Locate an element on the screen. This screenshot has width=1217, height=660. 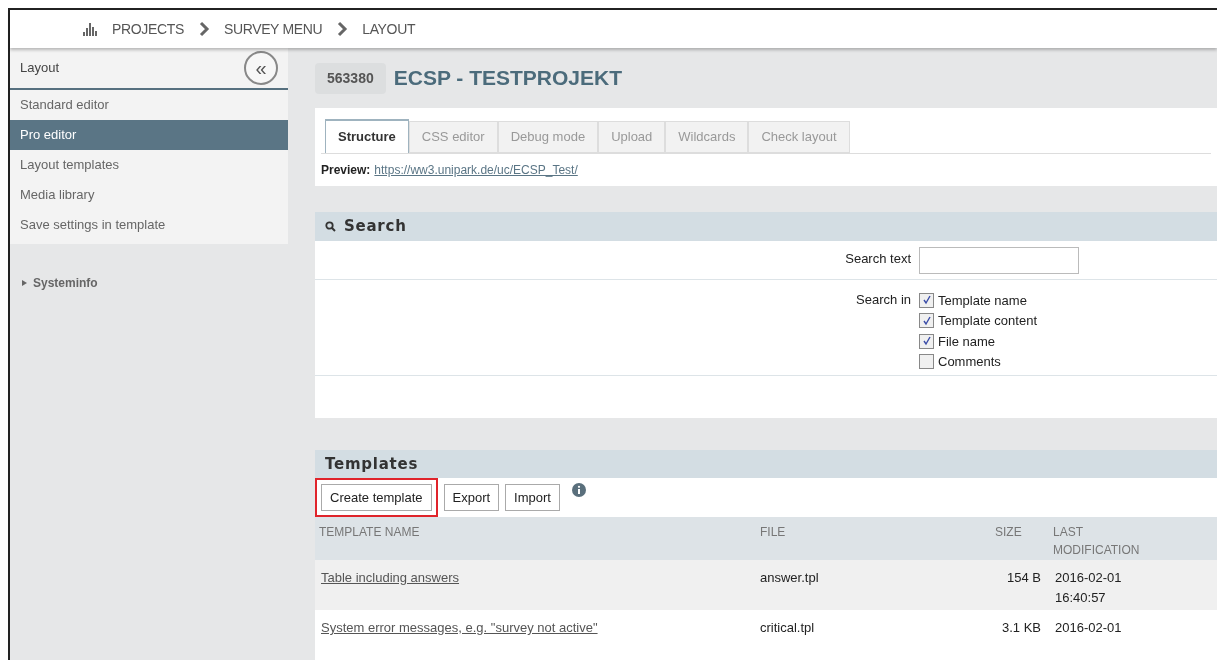
sidebar-item: Layout templates is located at coordinates (149, 165).